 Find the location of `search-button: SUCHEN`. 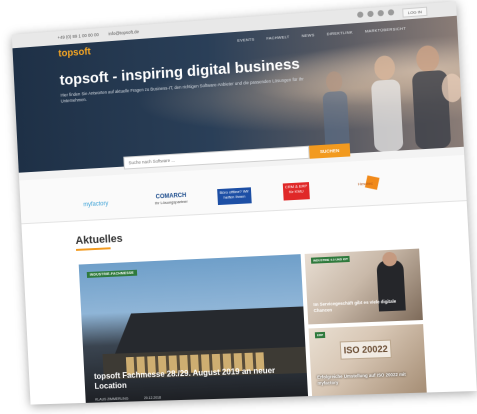

search-button: SUCHEN is located at coordinates (330, 151).